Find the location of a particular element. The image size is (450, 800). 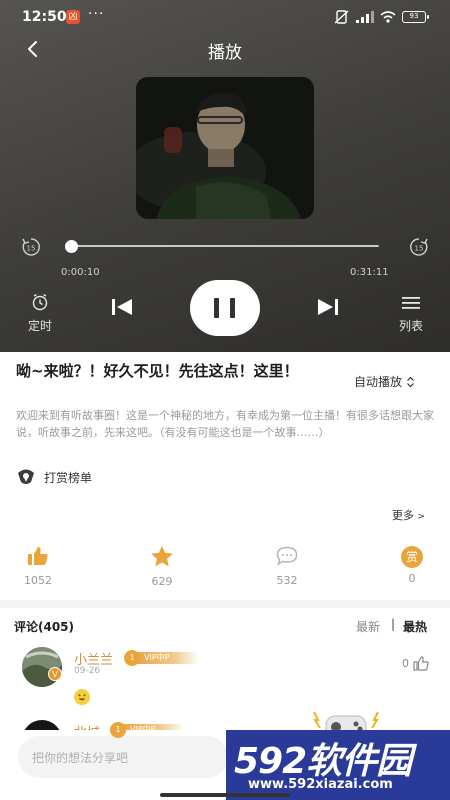

status-indicators: 93 is located at coordinates (381, 17).